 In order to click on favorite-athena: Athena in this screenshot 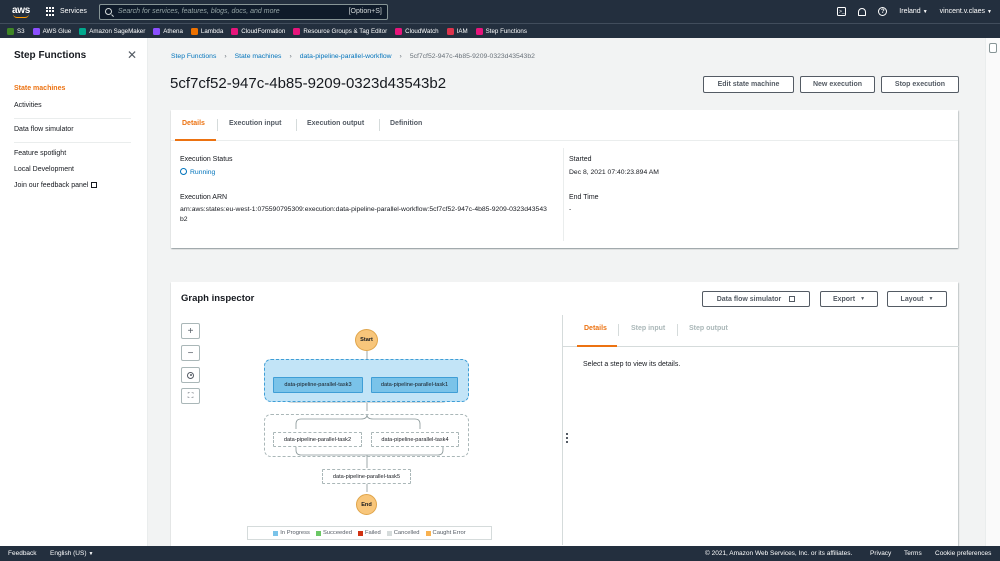, I will do `click(168, 31)`.